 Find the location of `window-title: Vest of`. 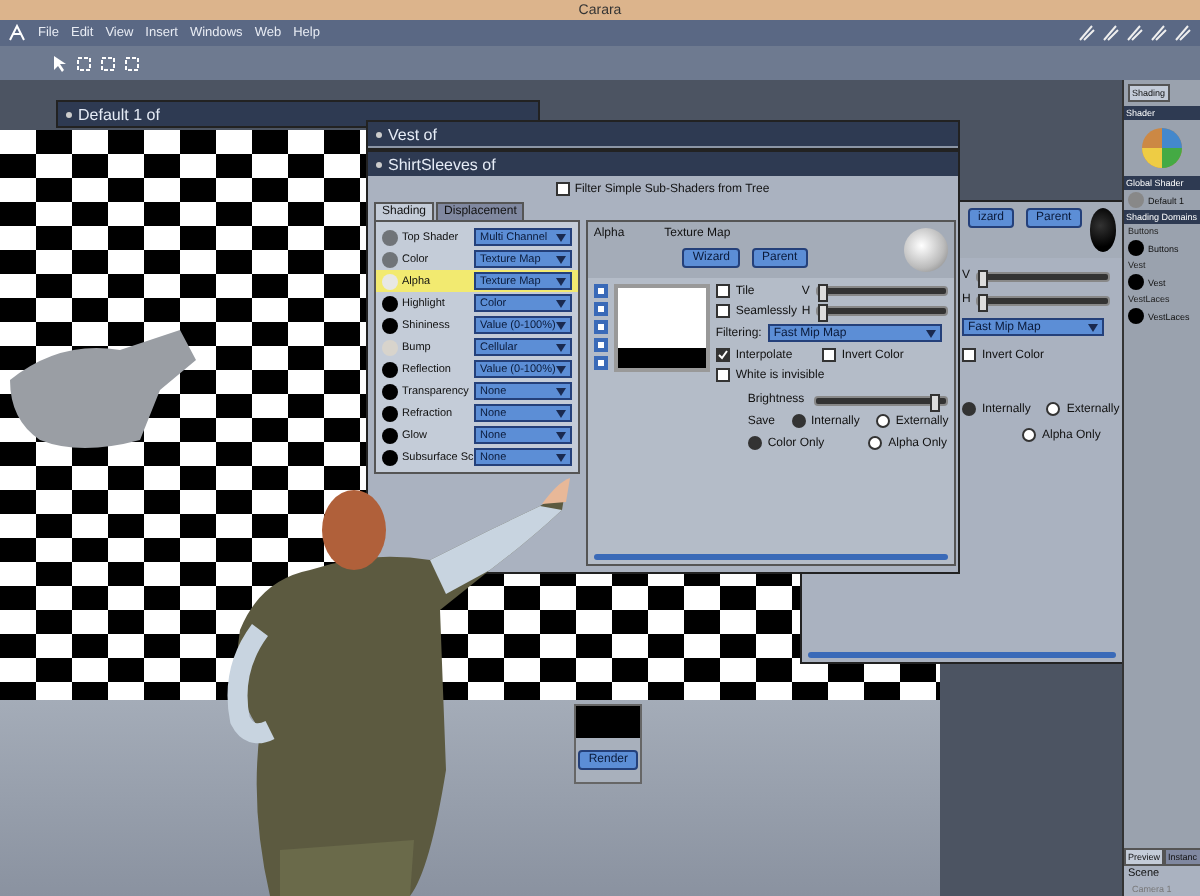

window-title: Vest of is located at coordinates (412, 134).